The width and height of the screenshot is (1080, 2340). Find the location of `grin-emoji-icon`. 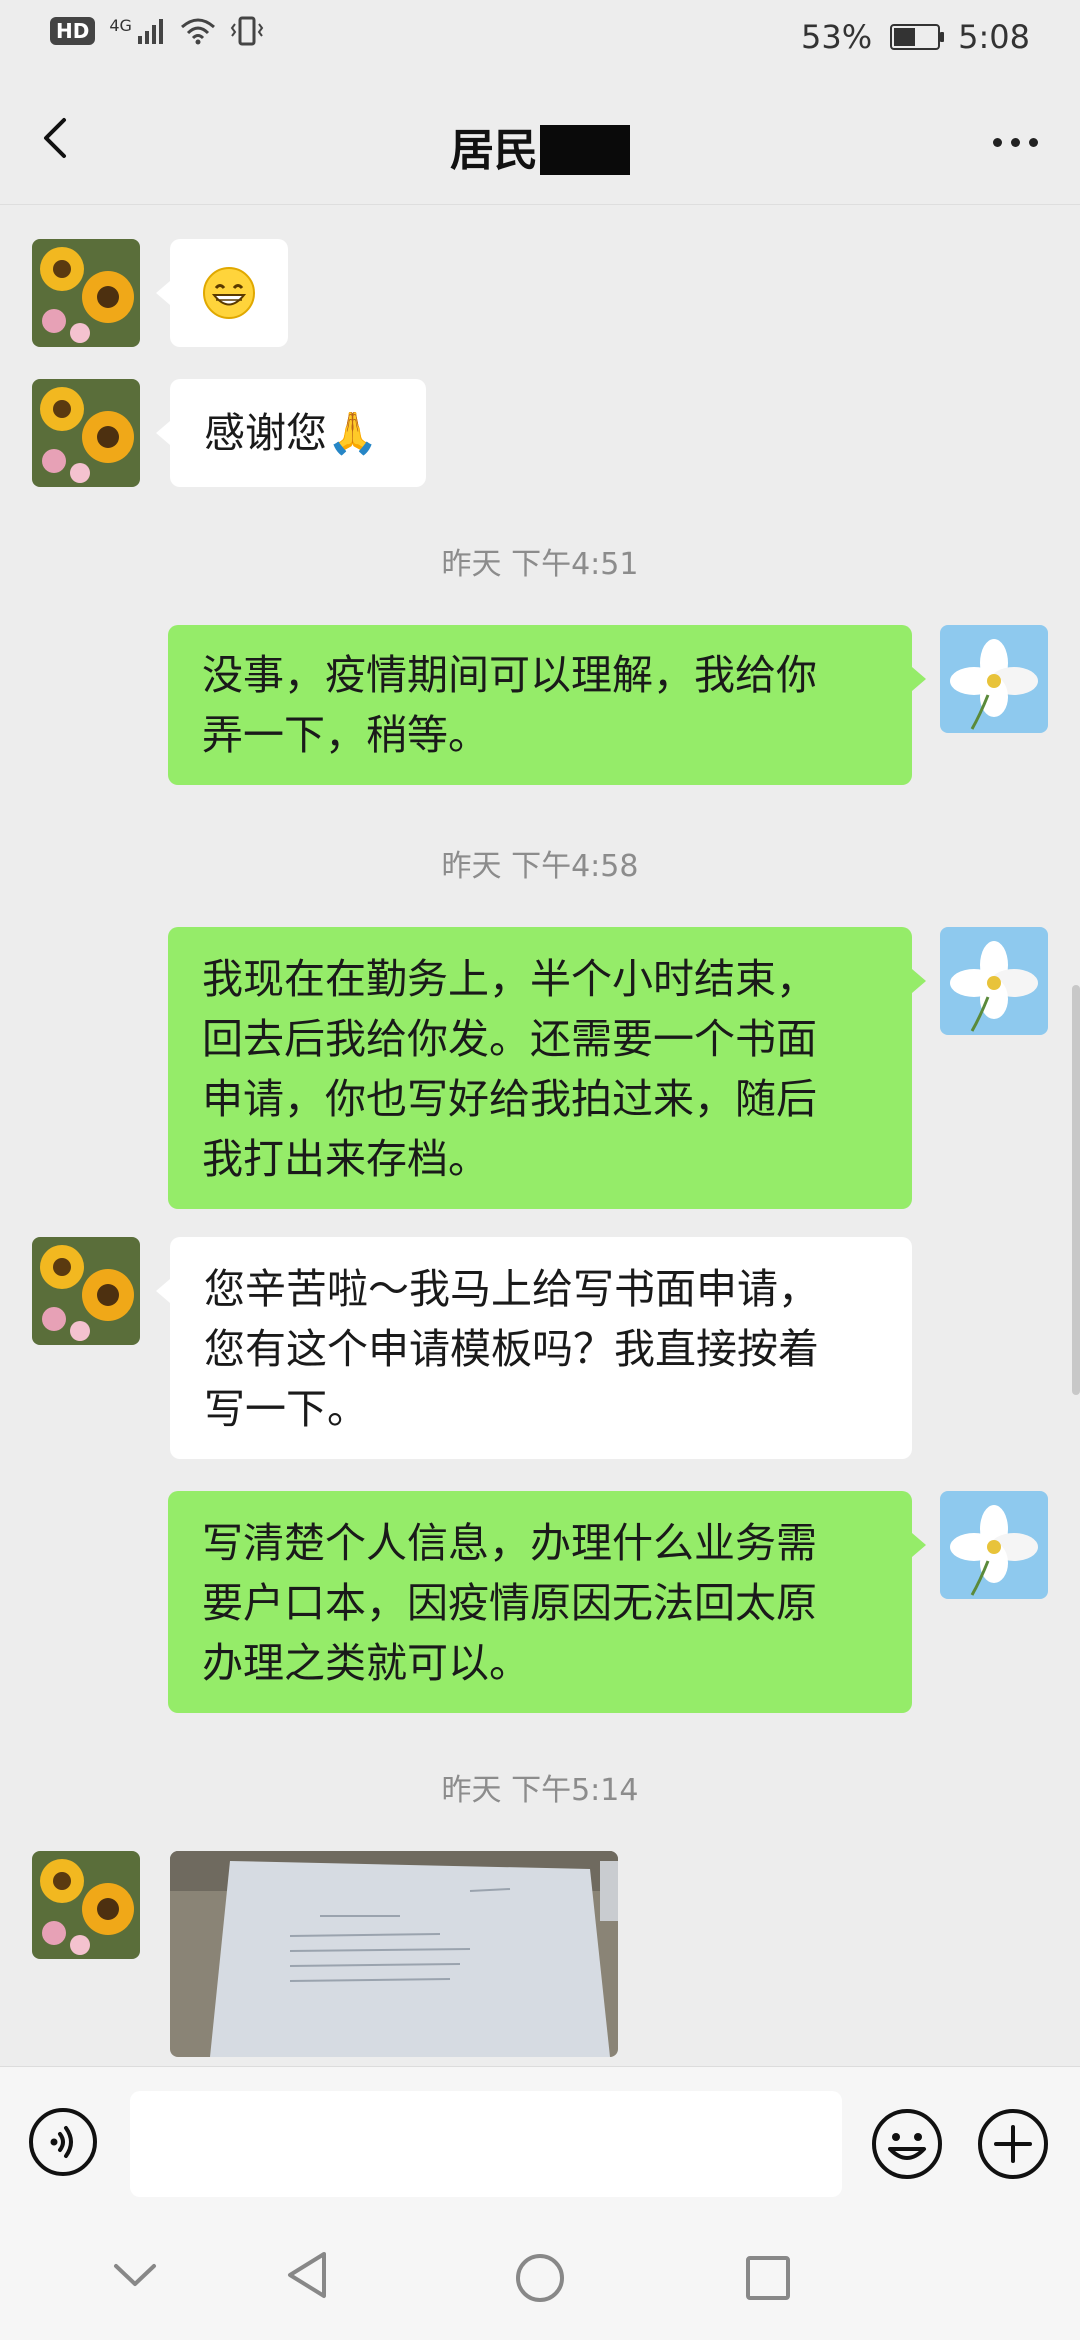

grin-emoji-icon is located at coordinates (229, 293).